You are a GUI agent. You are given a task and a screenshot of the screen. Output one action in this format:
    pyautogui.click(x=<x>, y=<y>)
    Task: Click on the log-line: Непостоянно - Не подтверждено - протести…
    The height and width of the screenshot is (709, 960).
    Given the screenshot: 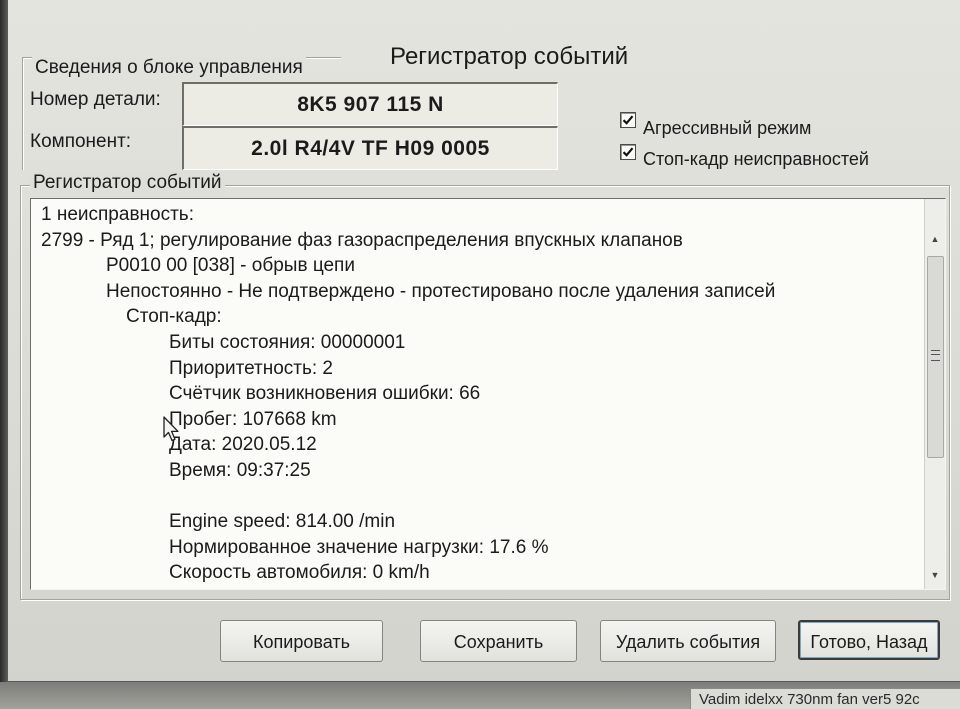 What is the action you would take?
    pyautogui.click(x=441, y=291)
    